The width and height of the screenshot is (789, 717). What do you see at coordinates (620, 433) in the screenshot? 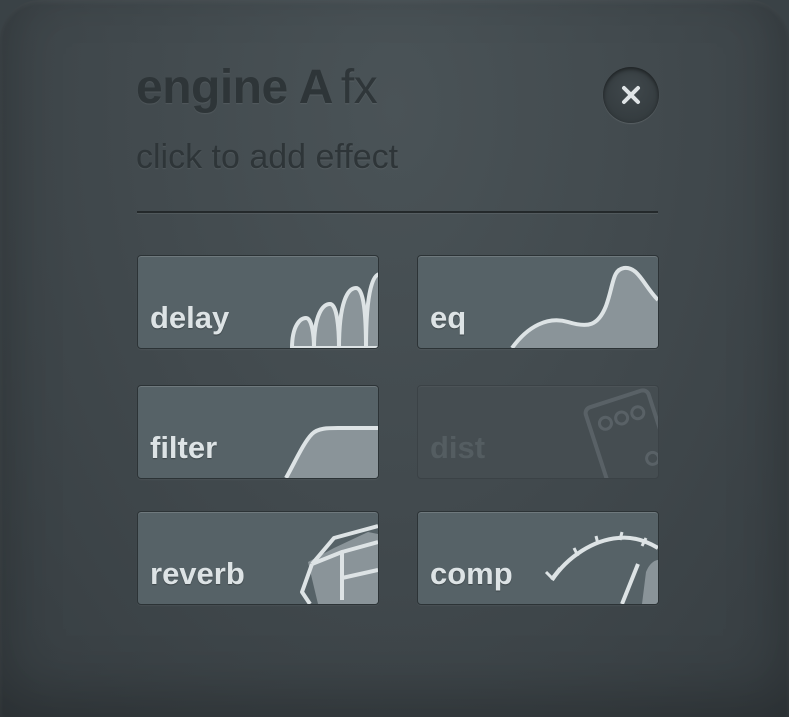
I see `distortion-pedal-icon` at bounding box center [620, 433].